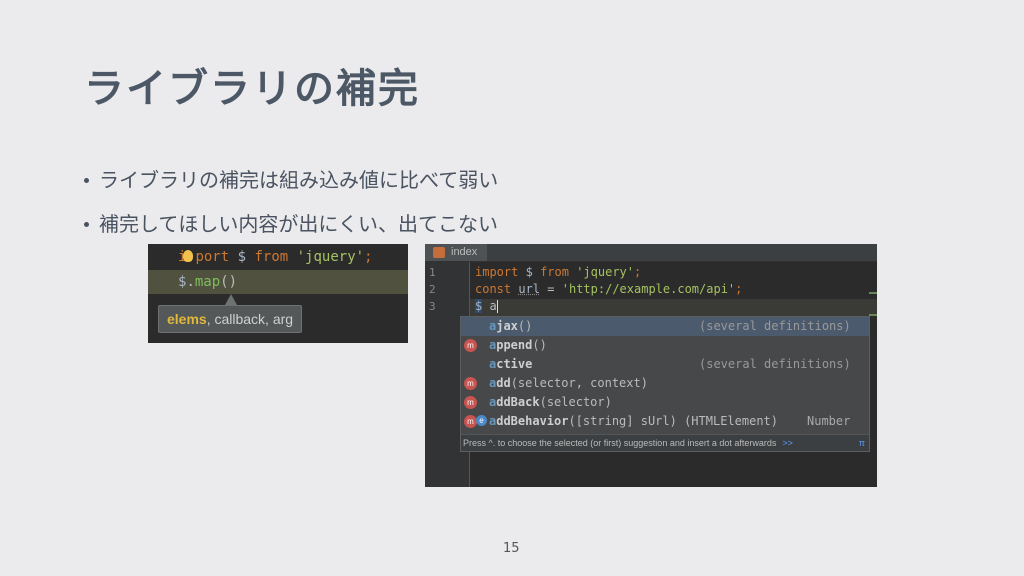 This screenshot has height=576, width=1024. I want to click on browser-icon: e, so click(481, 420).